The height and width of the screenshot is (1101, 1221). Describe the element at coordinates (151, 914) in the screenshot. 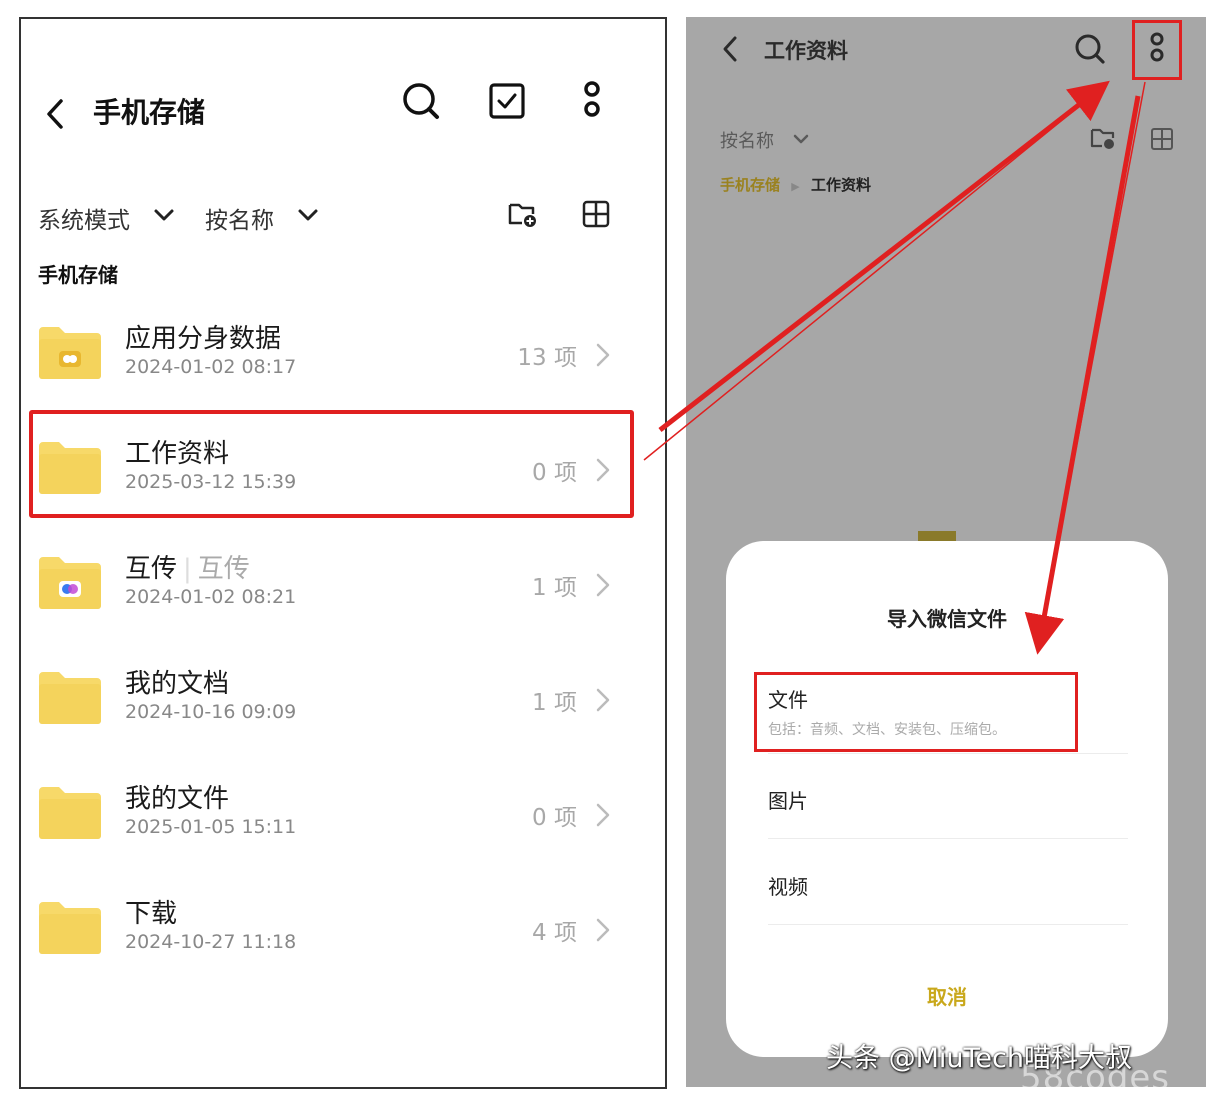

I see `folder-name: 下载` at that location.